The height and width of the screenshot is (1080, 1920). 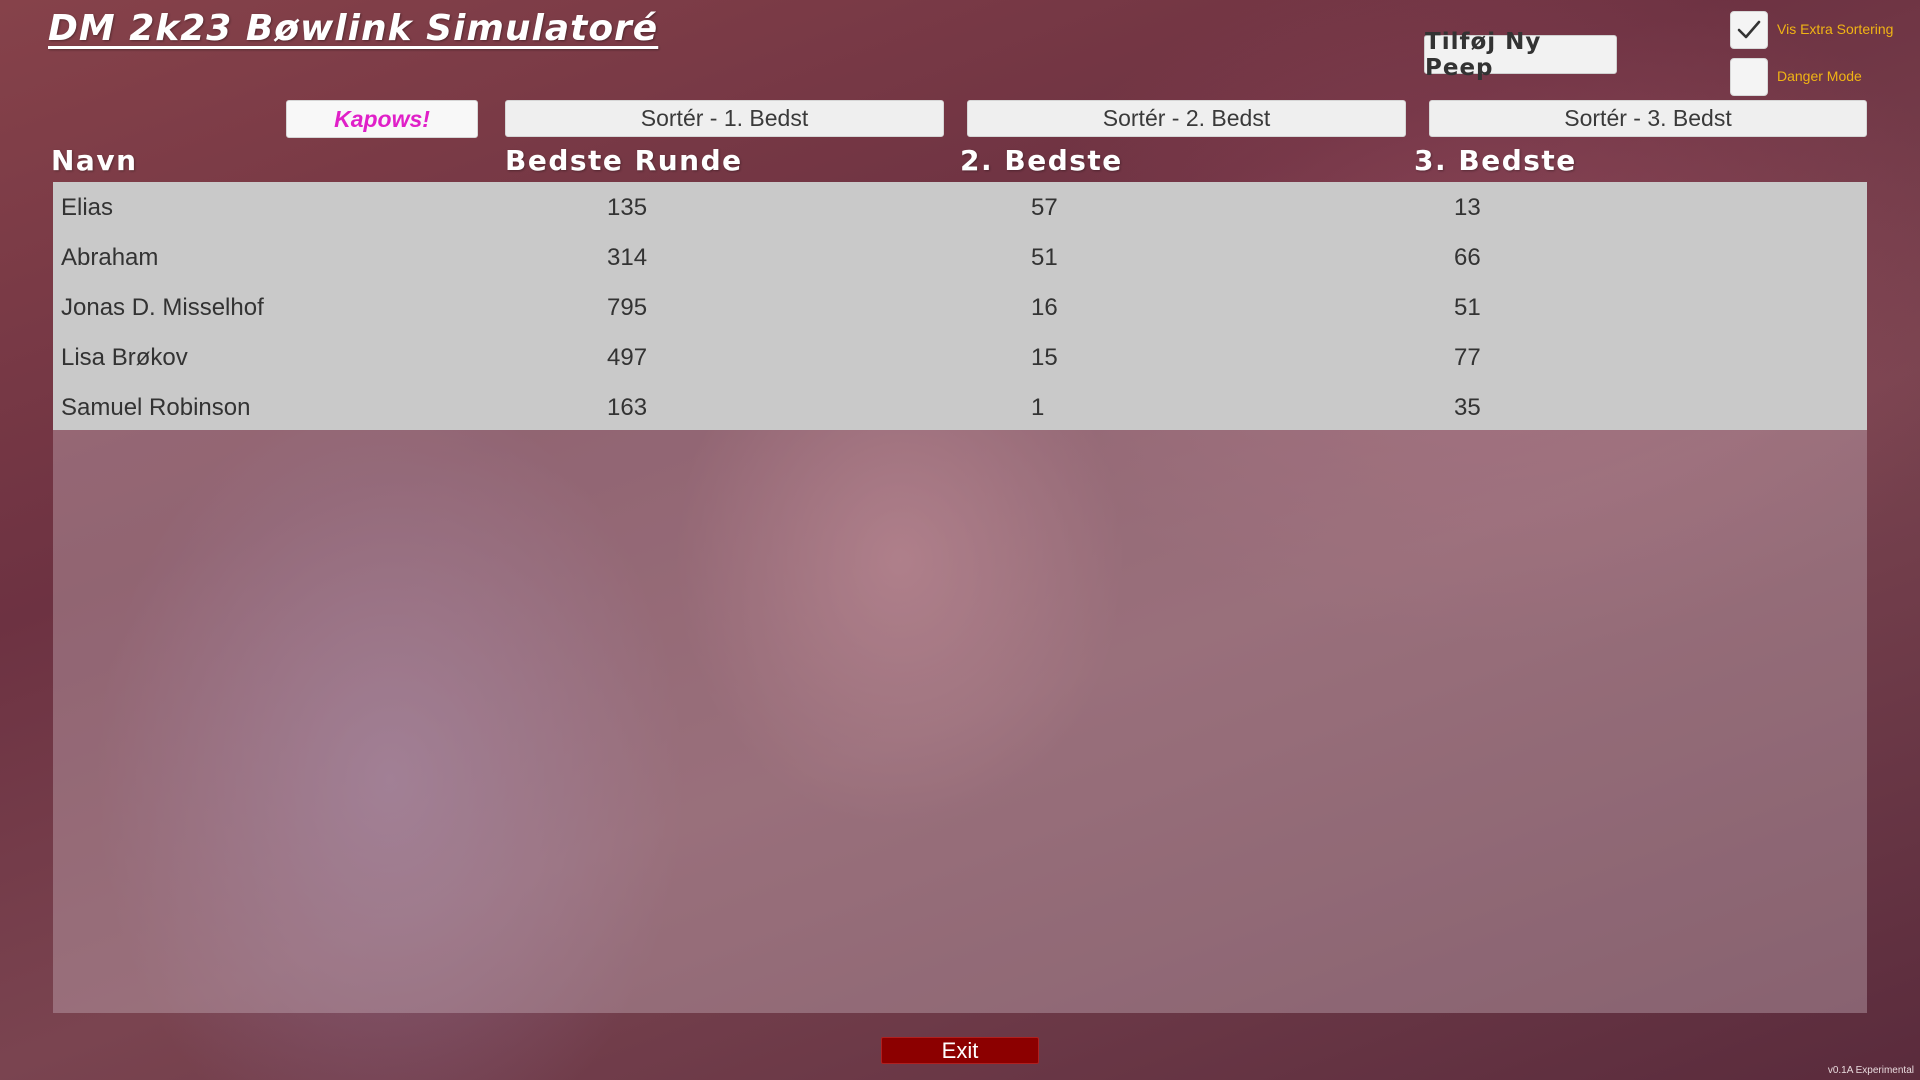 What do you see at coordinates (1467, 257) in the screenshot?
I see `third-score: 66` at bounding box center [1467, 257].